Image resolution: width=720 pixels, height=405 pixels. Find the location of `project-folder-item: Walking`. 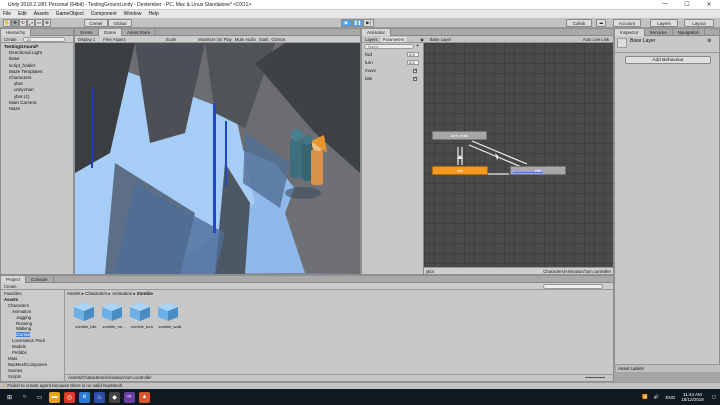

project-folder-item: Walking is located at coordinates (23, 328).